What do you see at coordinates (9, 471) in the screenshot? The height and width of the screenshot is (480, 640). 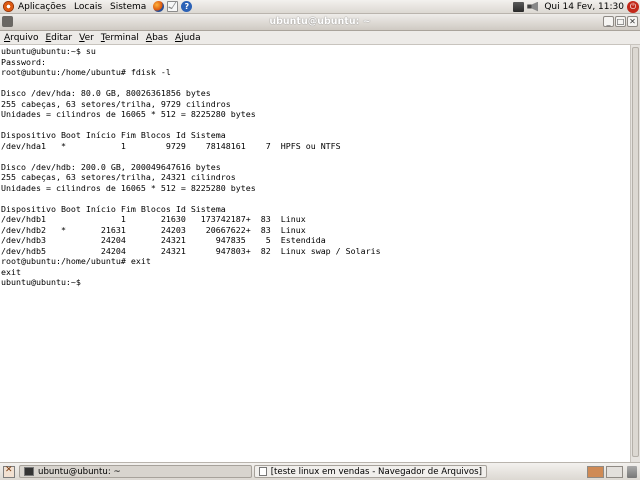 I see `show-desktop-icon` at bounding box center [9, 471].